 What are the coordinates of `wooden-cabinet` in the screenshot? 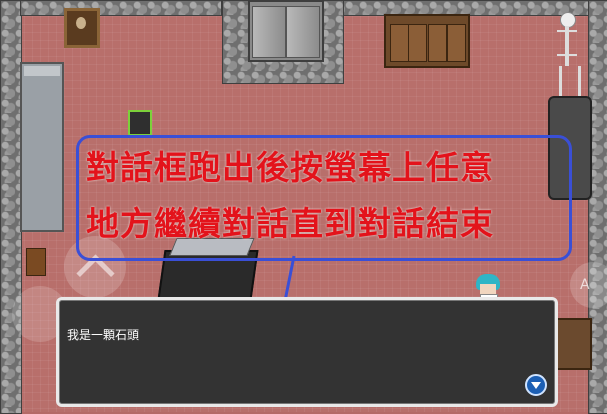 It's located at (427, 41).